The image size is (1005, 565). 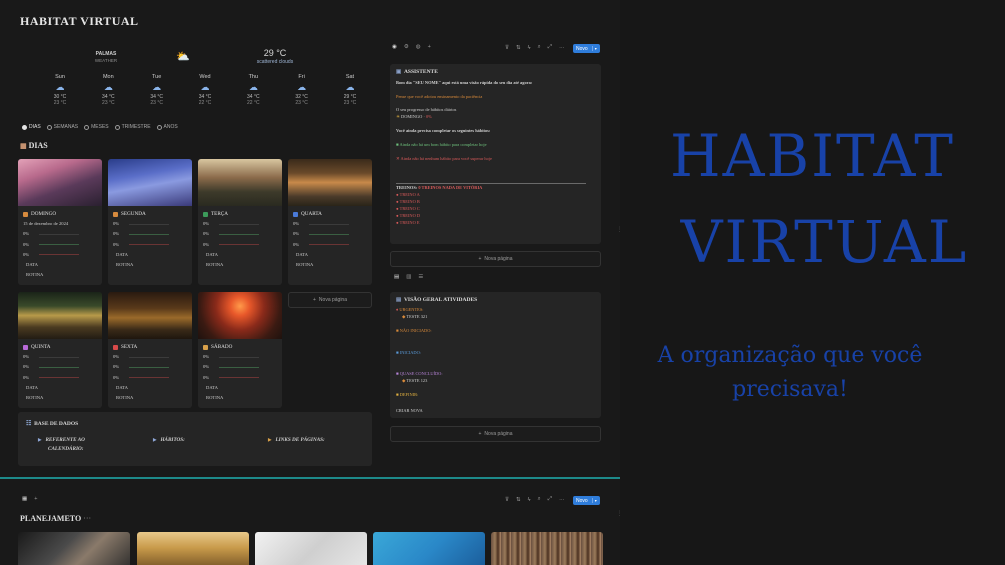 What do you see at coordinates (409, 410) in the screenshot?
I see `create-new-button: CRIAR NOVA` at bounding box center [409, 410].